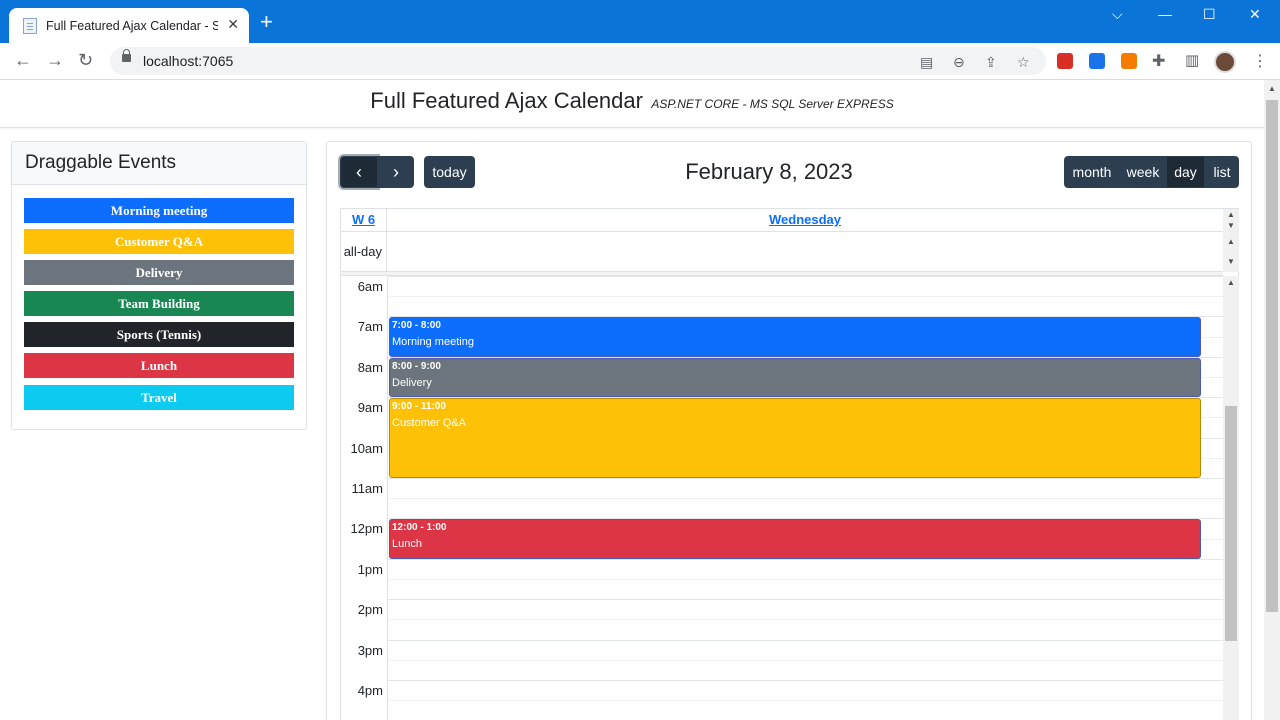  I want to click on url-text: localhost:7065, so click(188, 61).